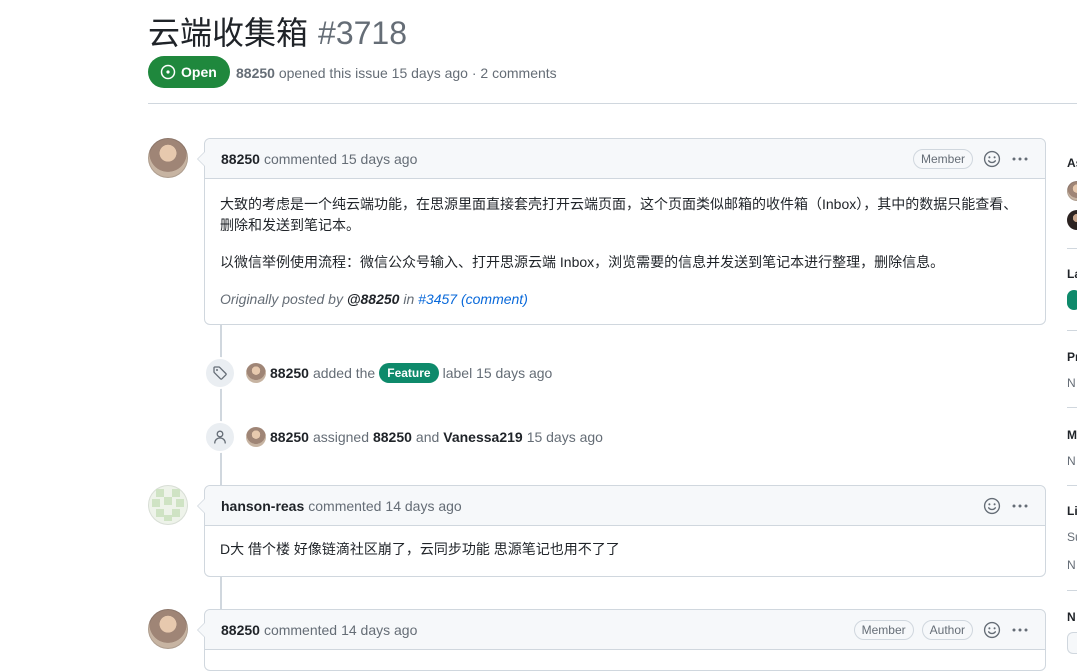 The image size is (1077, 671). What do you see at coordinates (409, 373) in the screenshot?
I see `feature-label: Feature` at bounding box center [409, 373].